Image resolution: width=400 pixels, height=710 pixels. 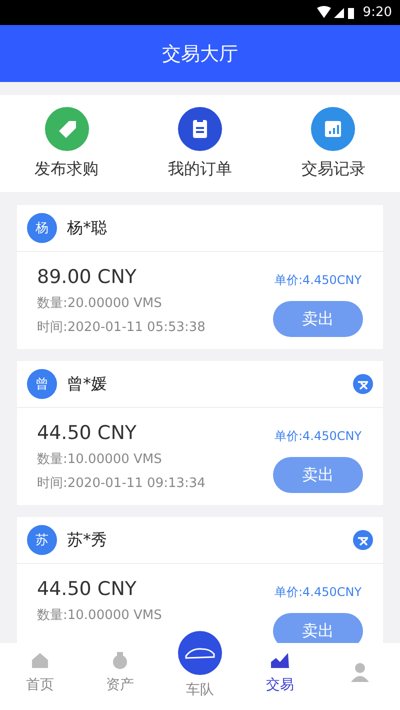 What do you see at coordinates (121, 483) in the screenshot?
I see `time: 时间:2020-01-11 09:13:34` at bounding box center [121, 483].